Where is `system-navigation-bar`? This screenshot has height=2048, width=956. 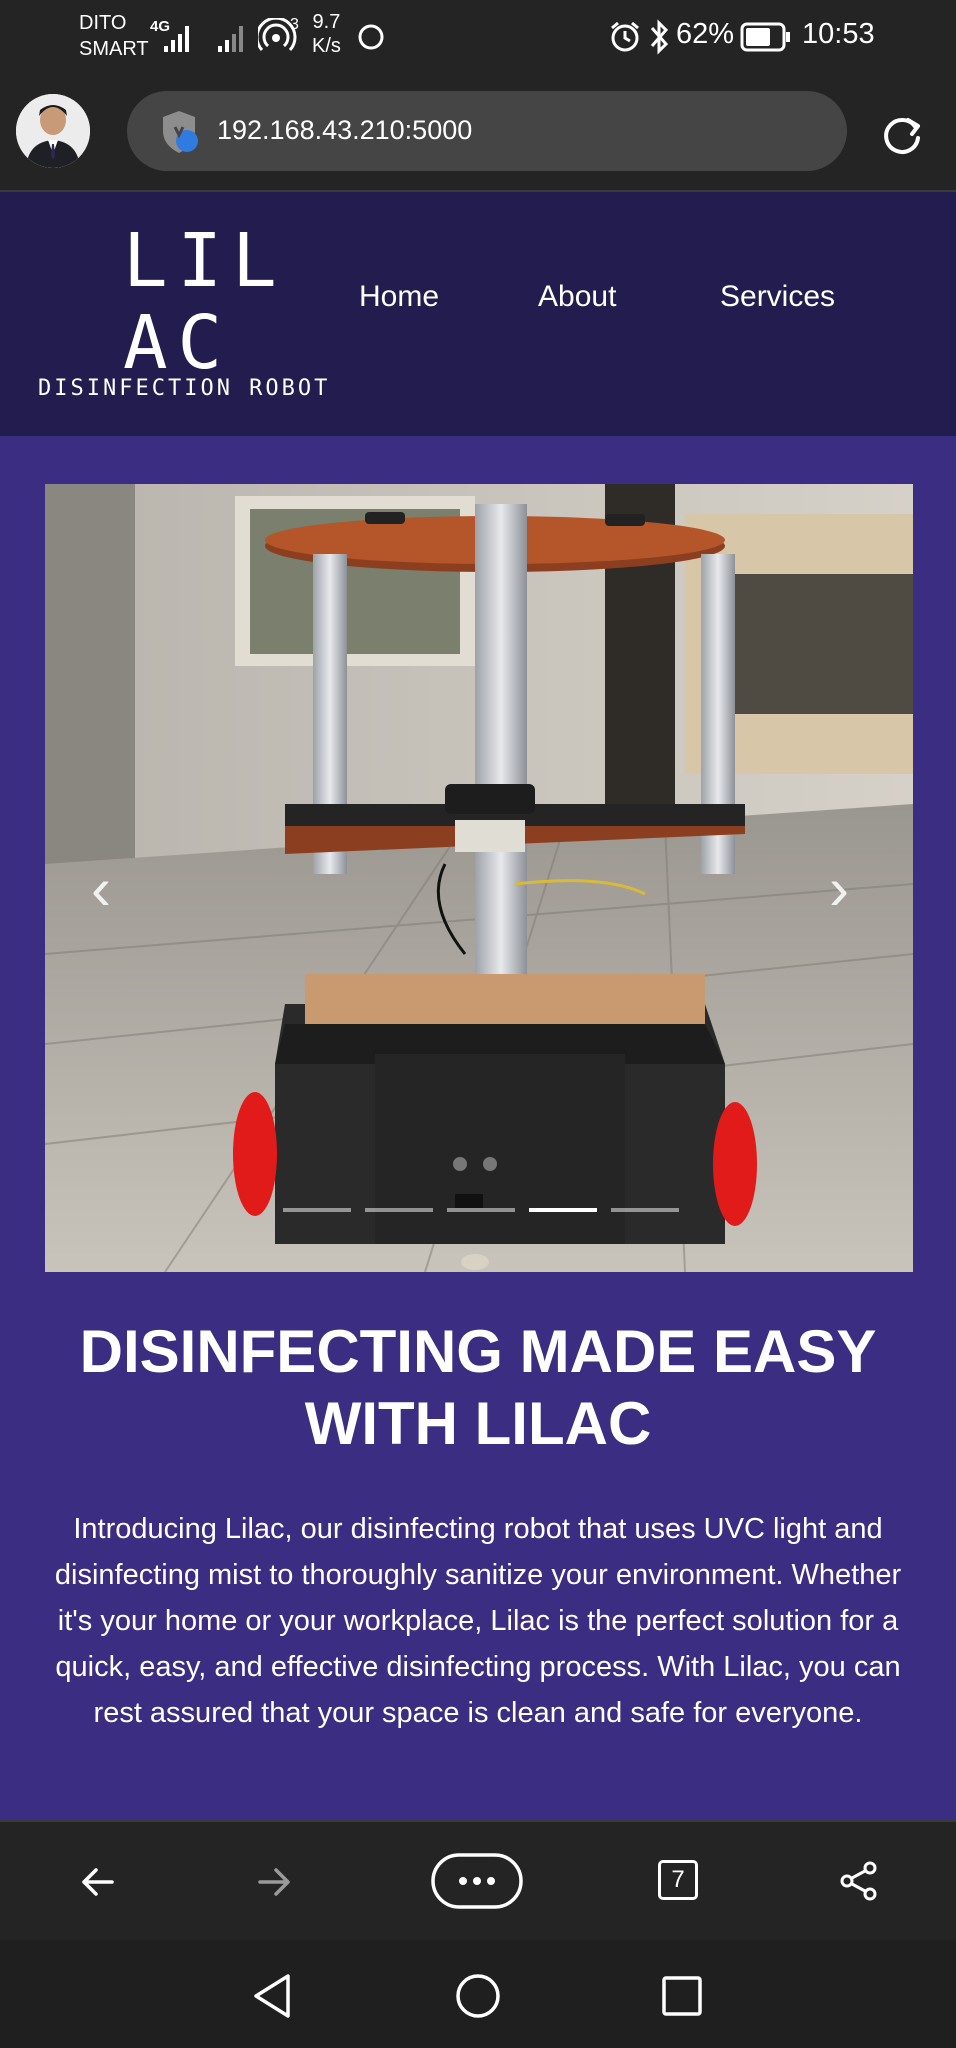
system-navigation-bar is located at coordinates (478, 1994).